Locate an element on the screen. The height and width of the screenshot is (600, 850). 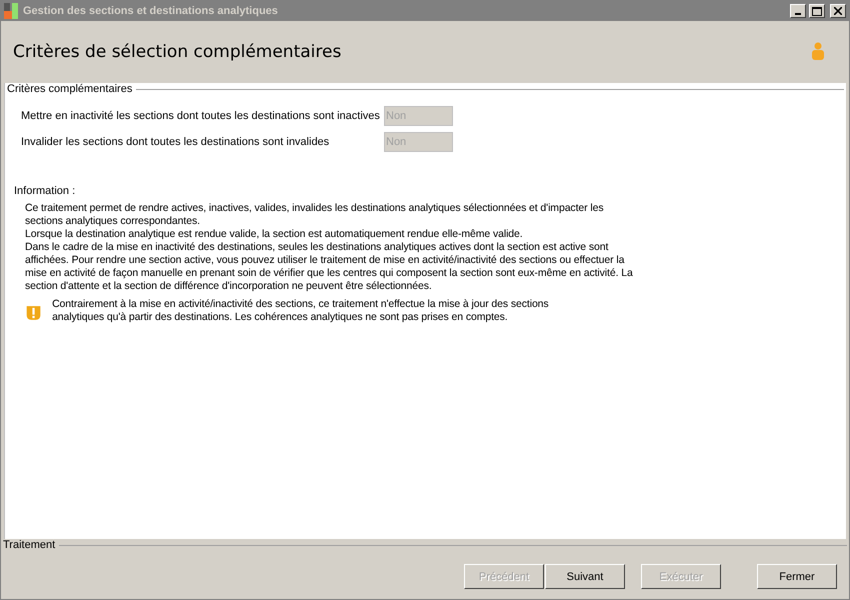
minimize-button is located at coordinates (798, 11).